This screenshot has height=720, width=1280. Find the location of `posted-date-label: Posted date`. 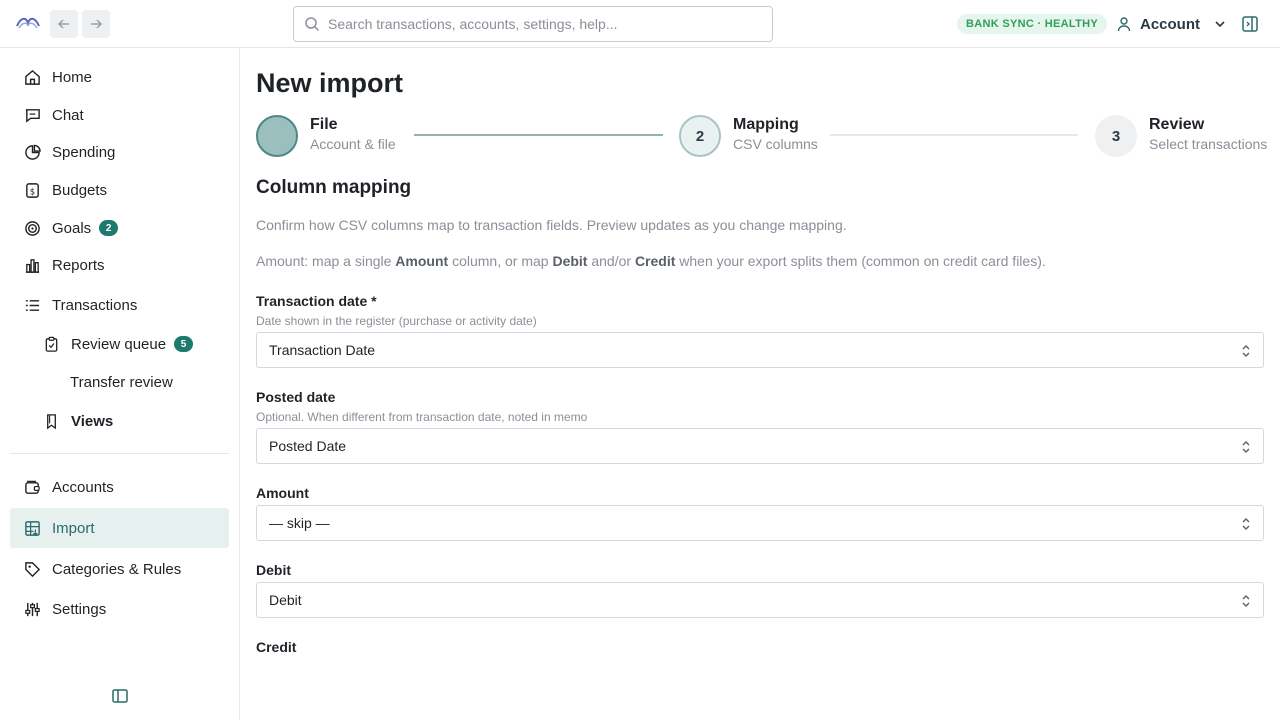

posted-date-label: Posted date is located at coordinates (296, 397).